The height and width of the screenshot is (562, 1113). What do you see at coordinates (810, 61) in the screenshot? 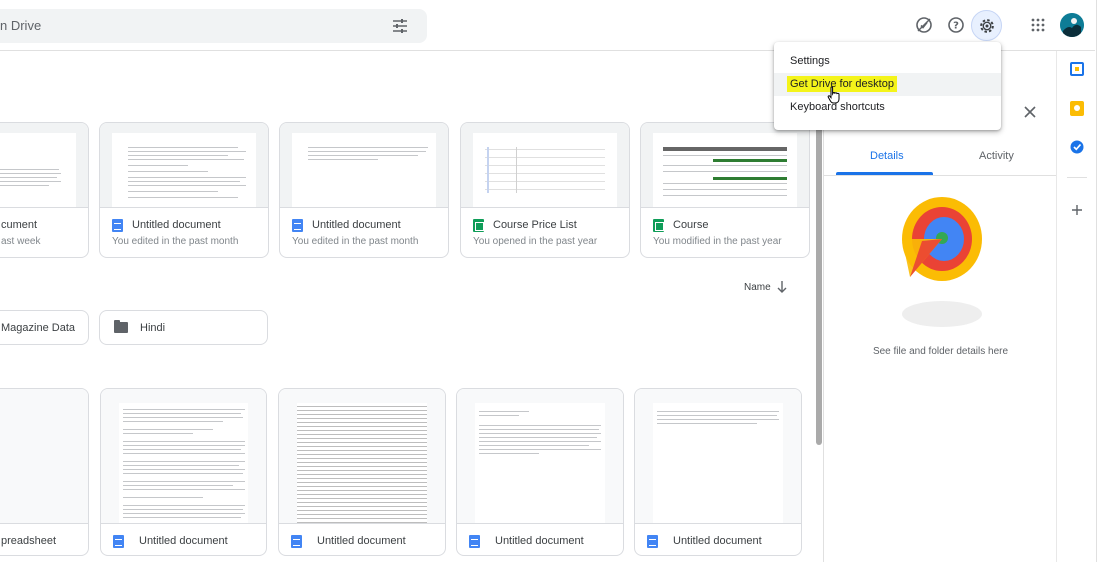
I see `menu-item-label: Settings` at bounding box center [810, 61].